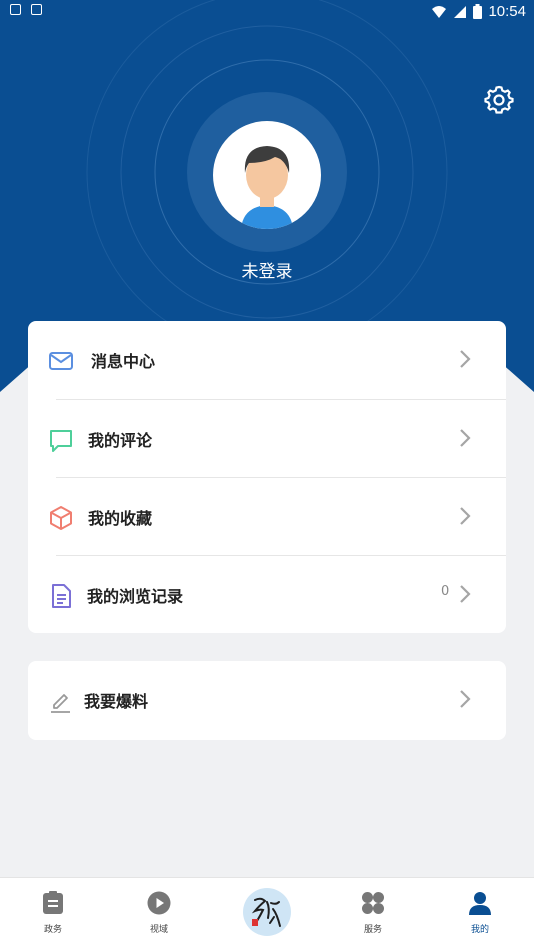 The height and width of the screenshot is (949, 534). I want to click on history-count: 0, so click(445, 591).